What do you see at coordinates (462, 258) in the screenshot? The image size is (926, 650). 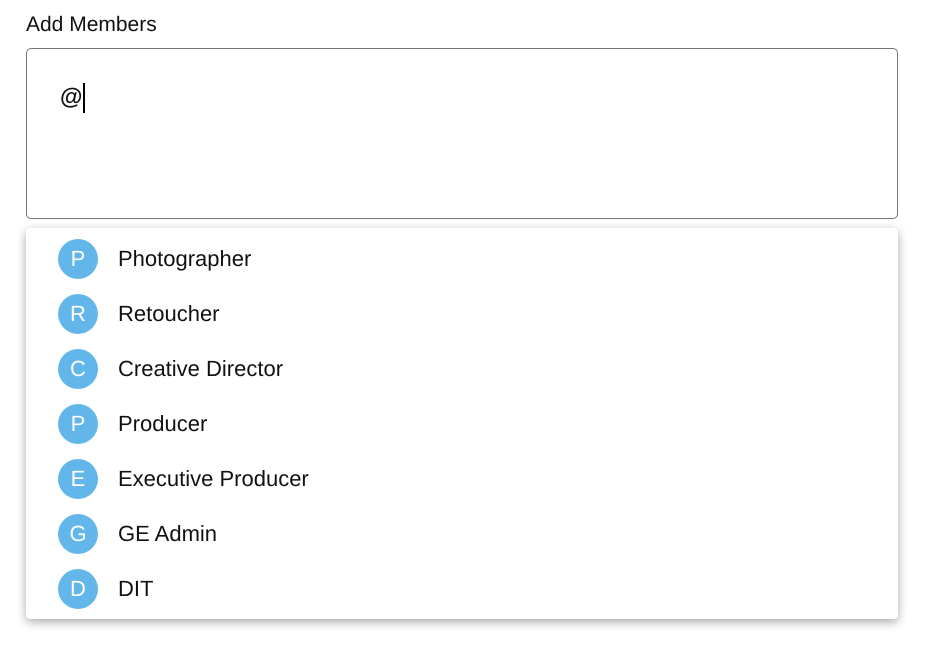 I see `suggestion-item: P Photographer` at bounding box center [462, 258].